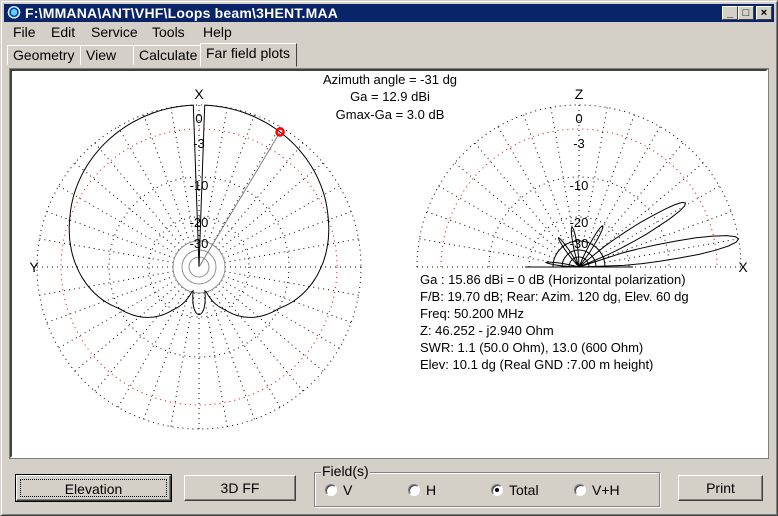 Image resolution: width=778 pixels, height=516 pixels. I want to click on field-radio-vh-label: V+H, so click(606, 490).